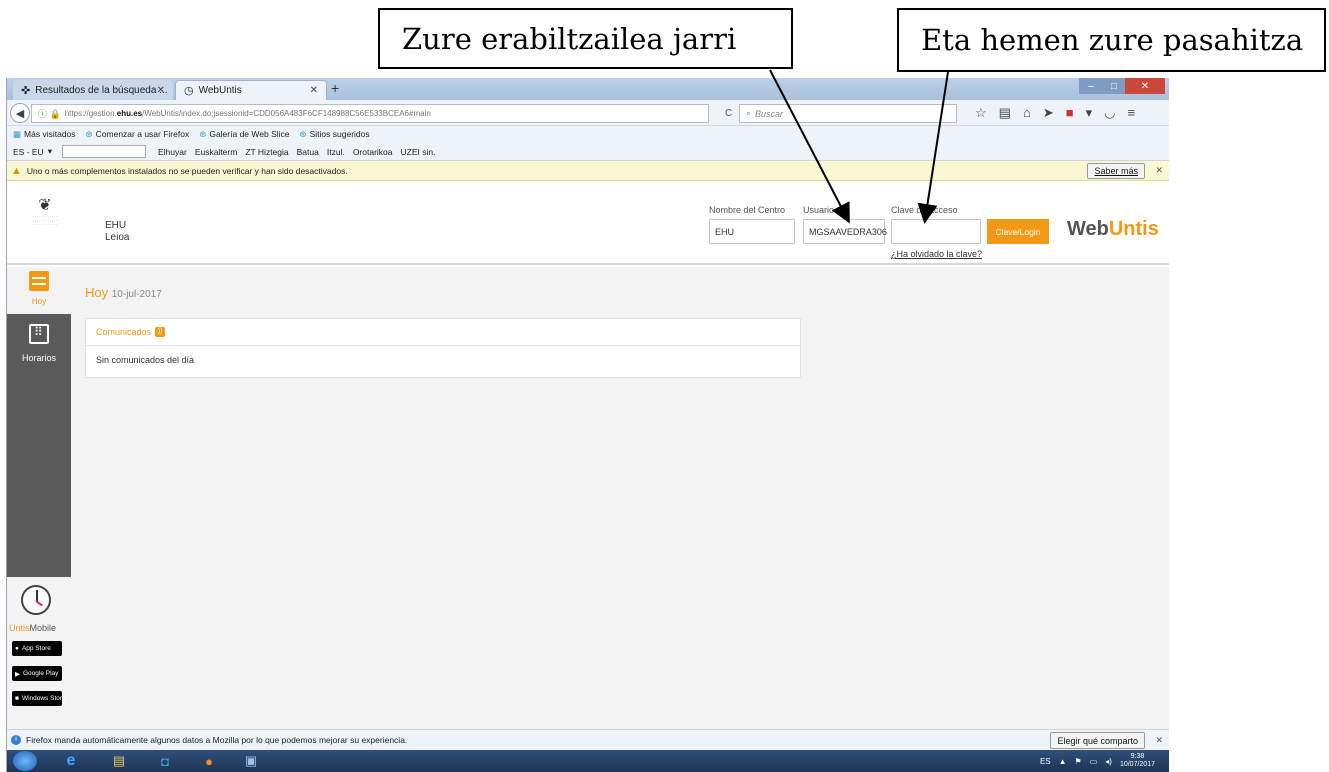  Describe the element at coordinates (39, 698) in the screenshot. I see `windows-store-badge: ■ Windows Store` at that location.